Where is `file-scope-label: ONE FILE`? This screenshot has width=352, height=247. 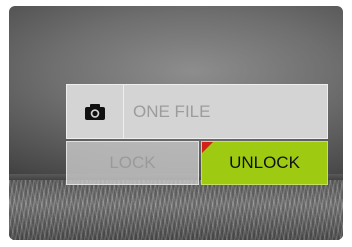 file-scope-label: ONE FILE is located at coordinates (171, 111).